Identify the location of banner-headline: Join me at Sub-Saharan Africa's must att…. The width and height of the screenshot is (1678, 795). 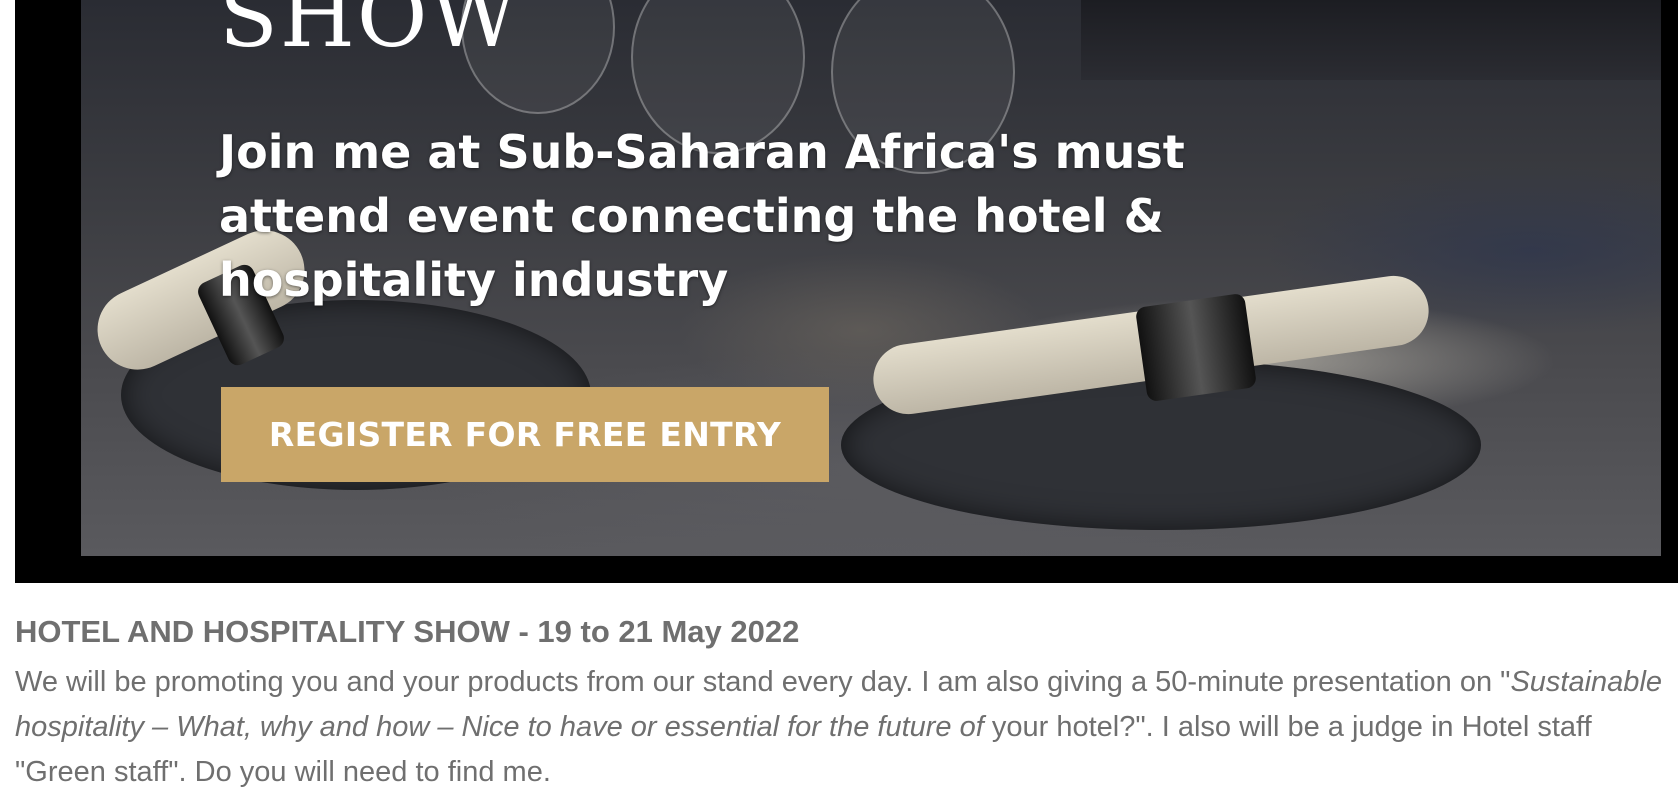
(702, 216).